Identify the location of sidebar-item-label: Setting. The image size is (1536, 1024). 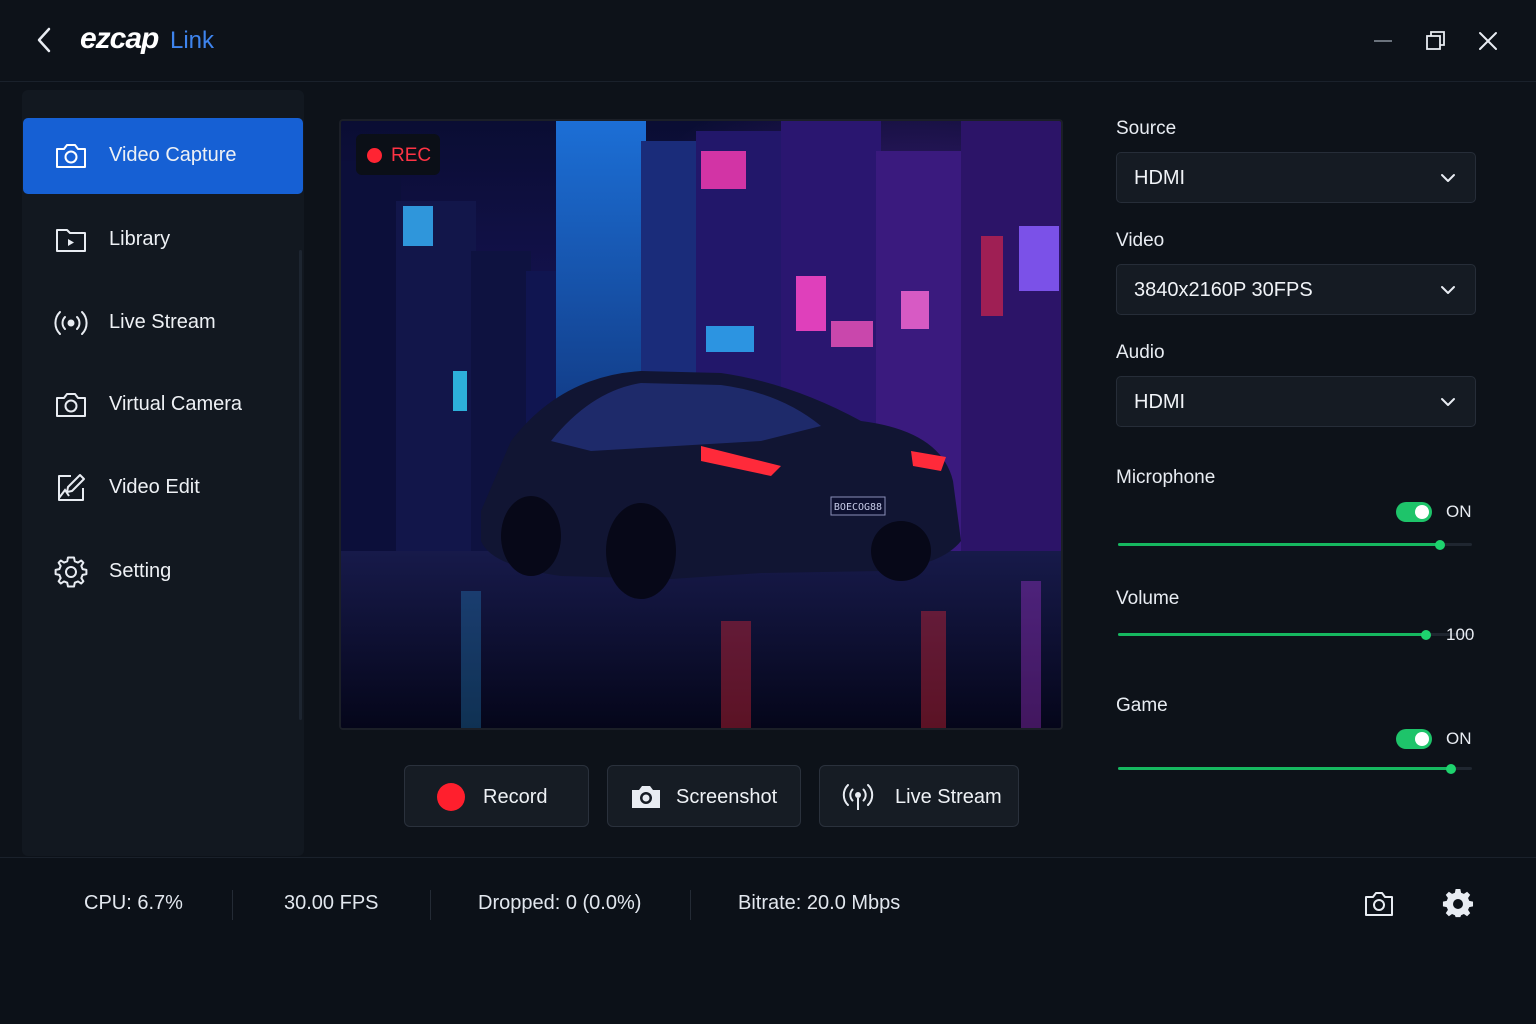
(140, 571).